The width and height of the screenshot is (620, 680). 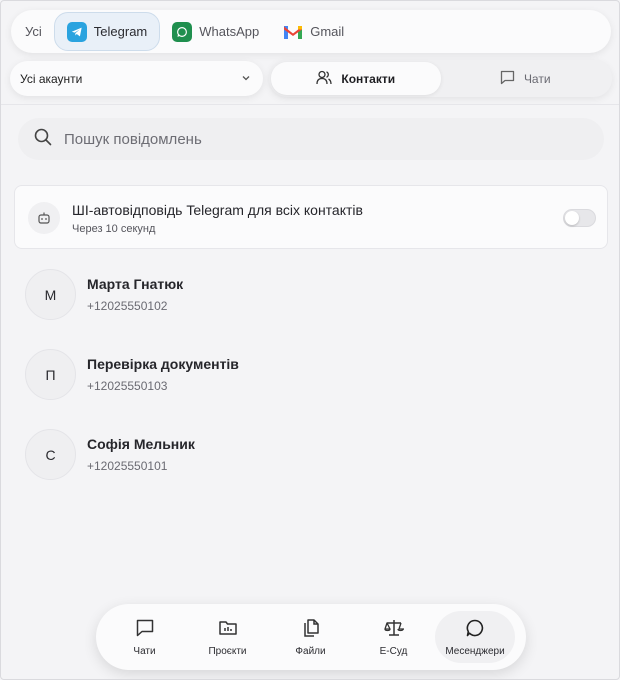 I want to click on segment-chats-label: Чати, so click(x=537, y=78).